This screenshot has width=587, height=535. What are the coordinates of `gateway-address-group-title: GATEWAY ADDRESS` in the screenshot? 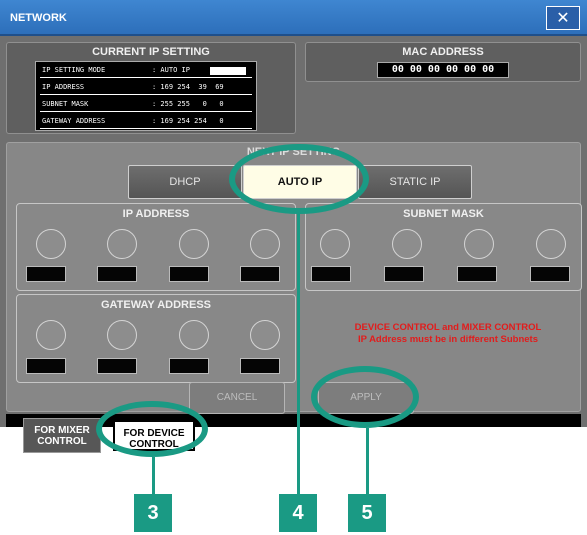 It's located at (156, 305).